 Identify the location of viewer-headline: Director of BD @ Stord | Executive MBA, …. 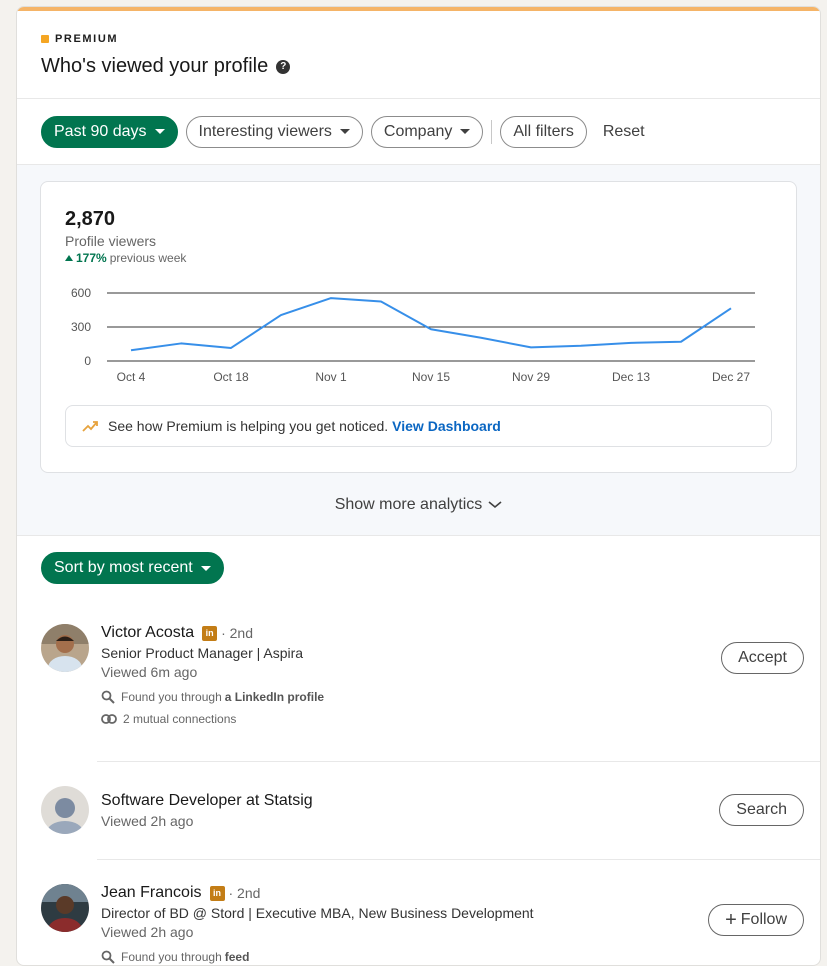
(317, 913).